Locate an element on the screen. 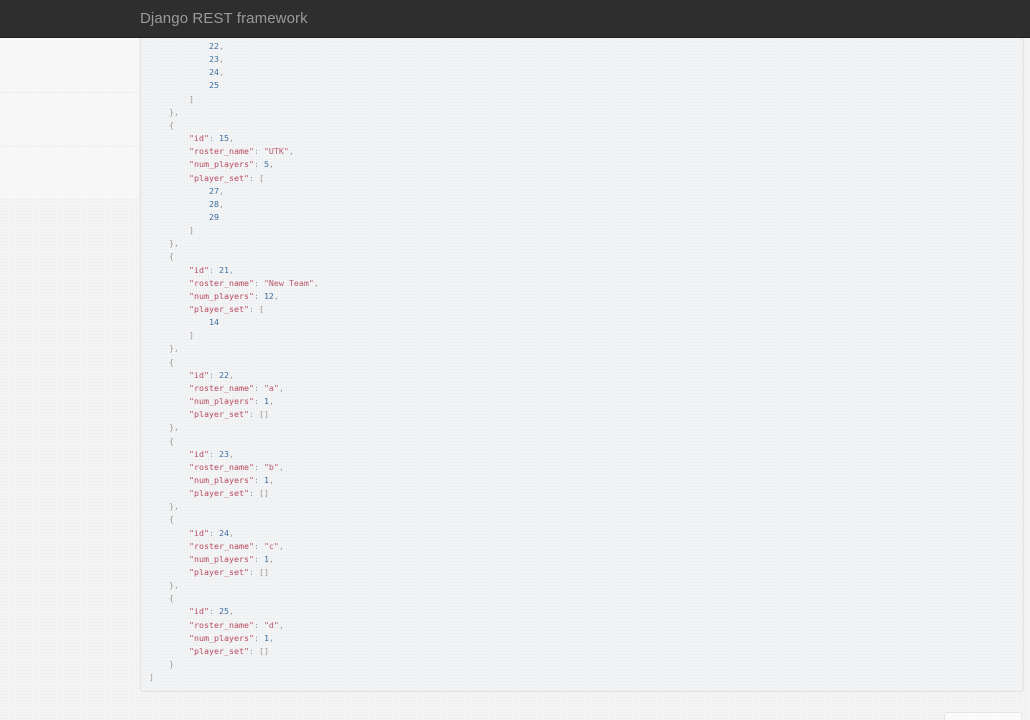  json-line: "num_players": 5, is located at coordinates (231, 164).